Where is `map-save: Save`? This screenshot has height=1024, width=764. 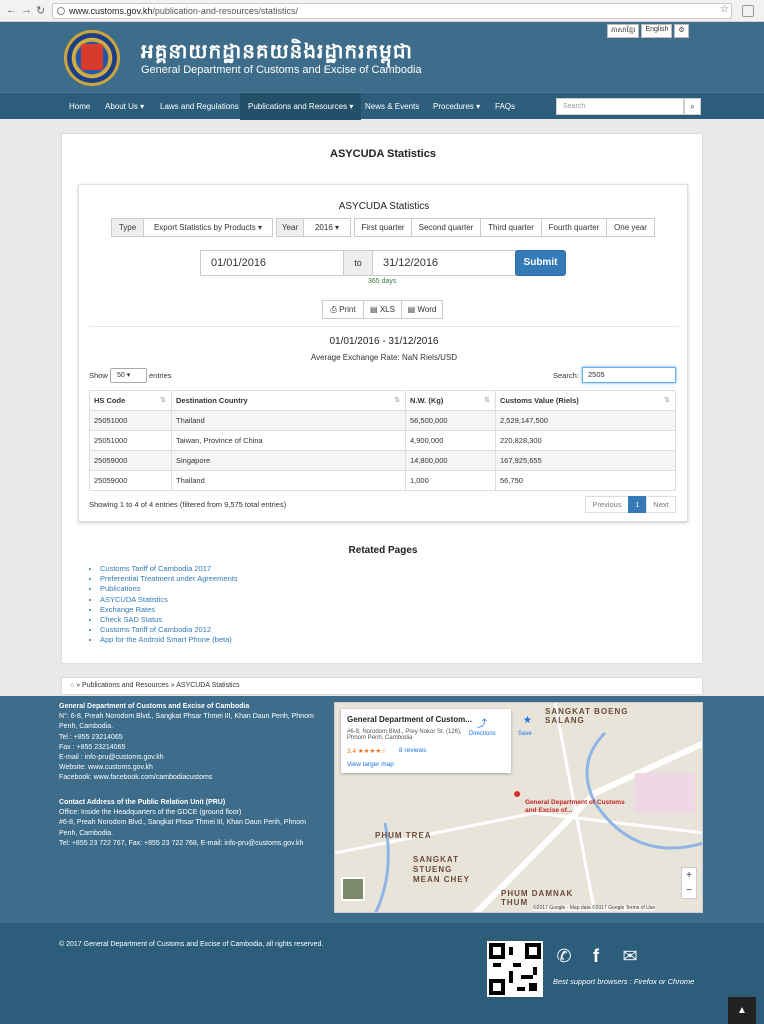
map-save: Save is located at coordinates (525, 734).